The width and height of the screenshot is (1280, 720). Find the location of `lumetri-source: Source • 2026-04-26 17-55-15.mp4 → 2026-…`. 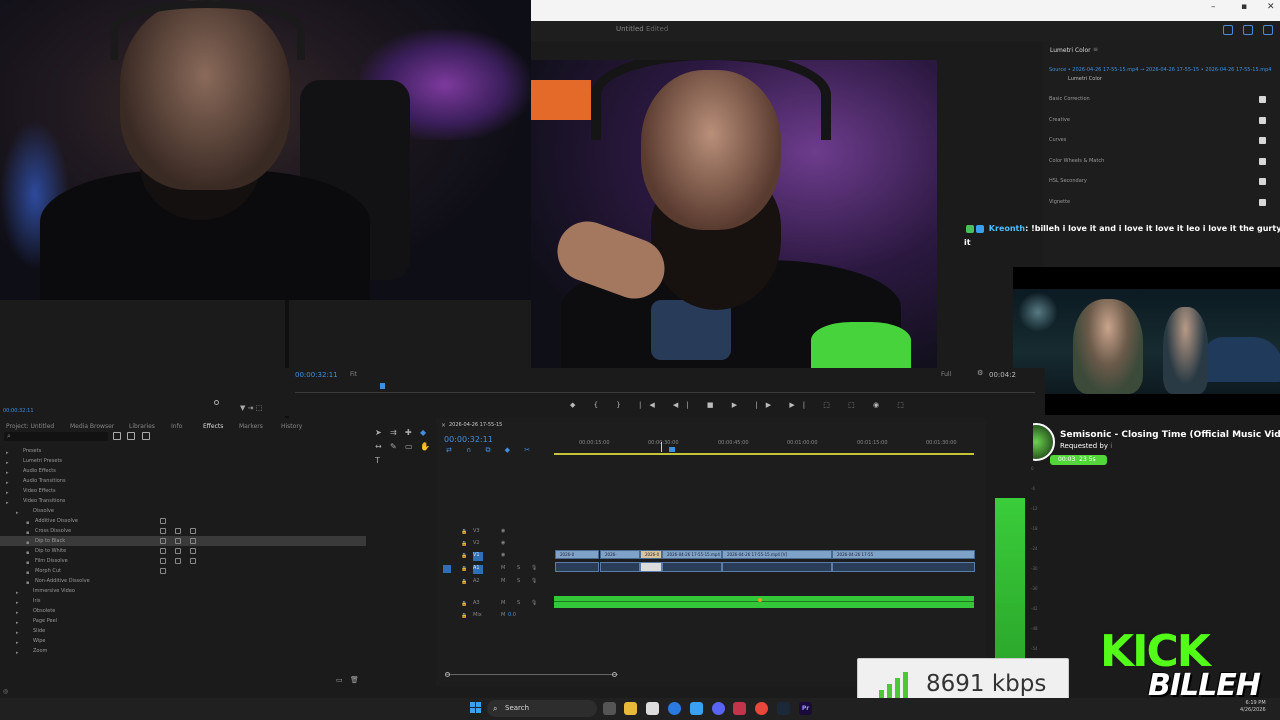

lumetri-source: Source • 2026-04-26 17-55-15.mp4 → 2026-… is located at coordinates (1160, 70).